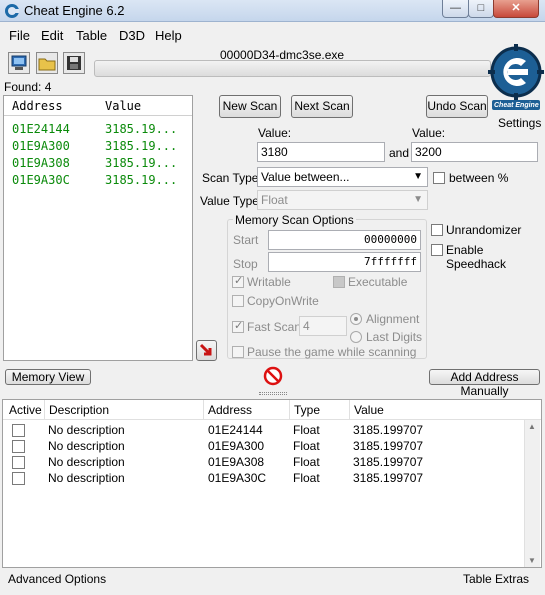 This screenshot has width=545, height=595. What do you see at coordinates (132, 35) in the screenshot?
I see `menu-d3d: D3D` at bounding box center [132, 35].